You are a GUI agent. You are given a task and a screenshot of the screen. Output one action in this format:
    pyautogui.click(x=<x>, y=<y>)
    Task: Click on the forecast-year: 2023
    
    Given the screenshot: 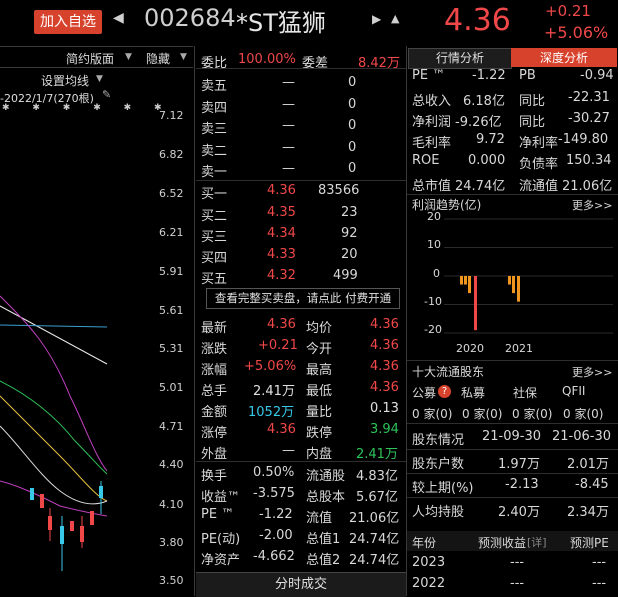 What is the action you would take?
    pyautogui.click(x=429, y=562)
    